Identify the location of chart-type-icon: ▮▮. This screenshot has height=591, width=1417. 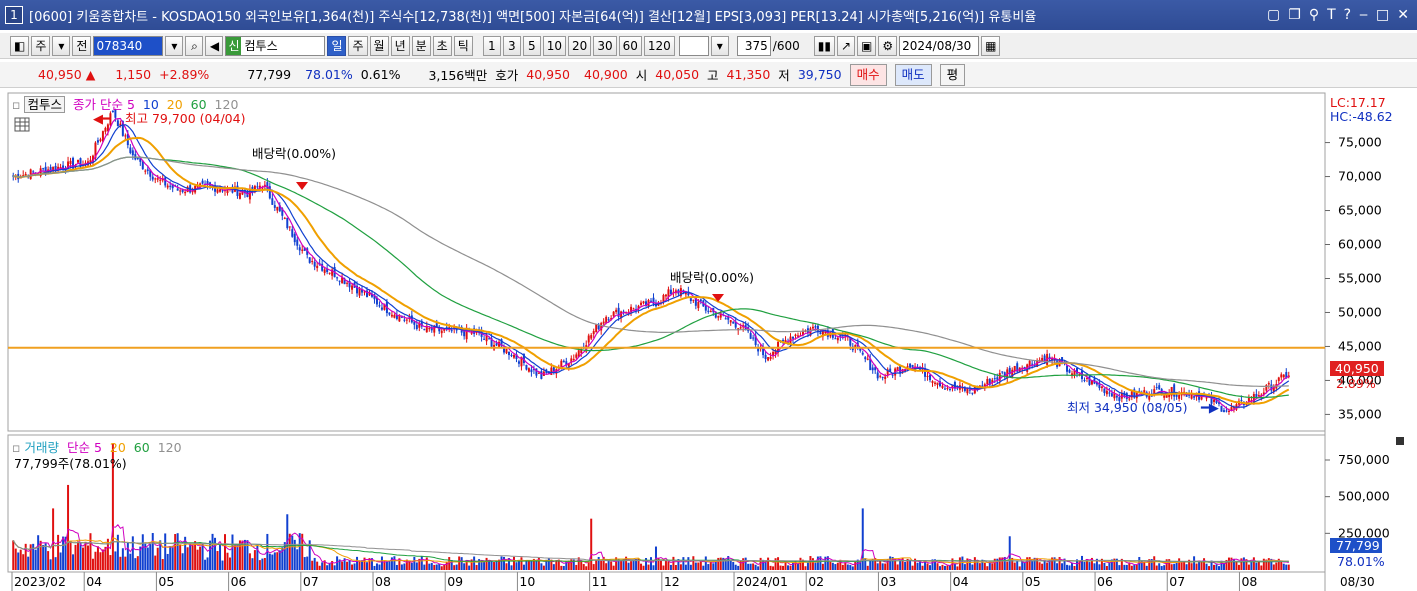
(824, 45).